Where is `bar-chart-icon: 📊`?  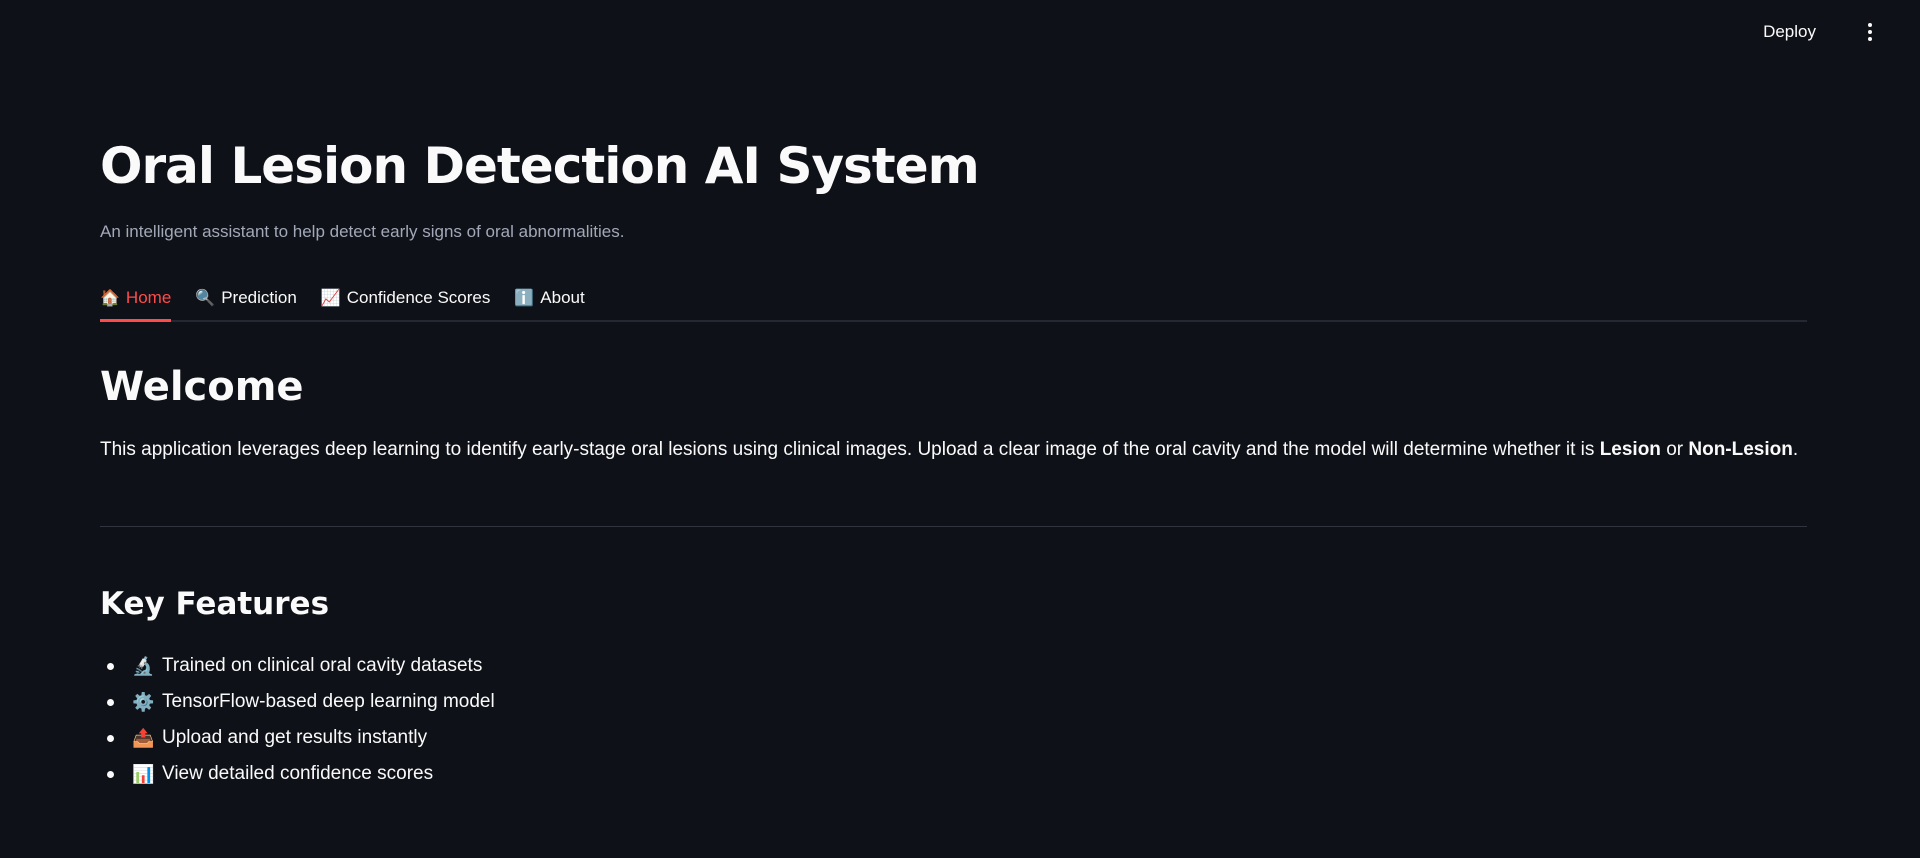 bar-chart-icon: 📊 is located at coordinates (143, 773).